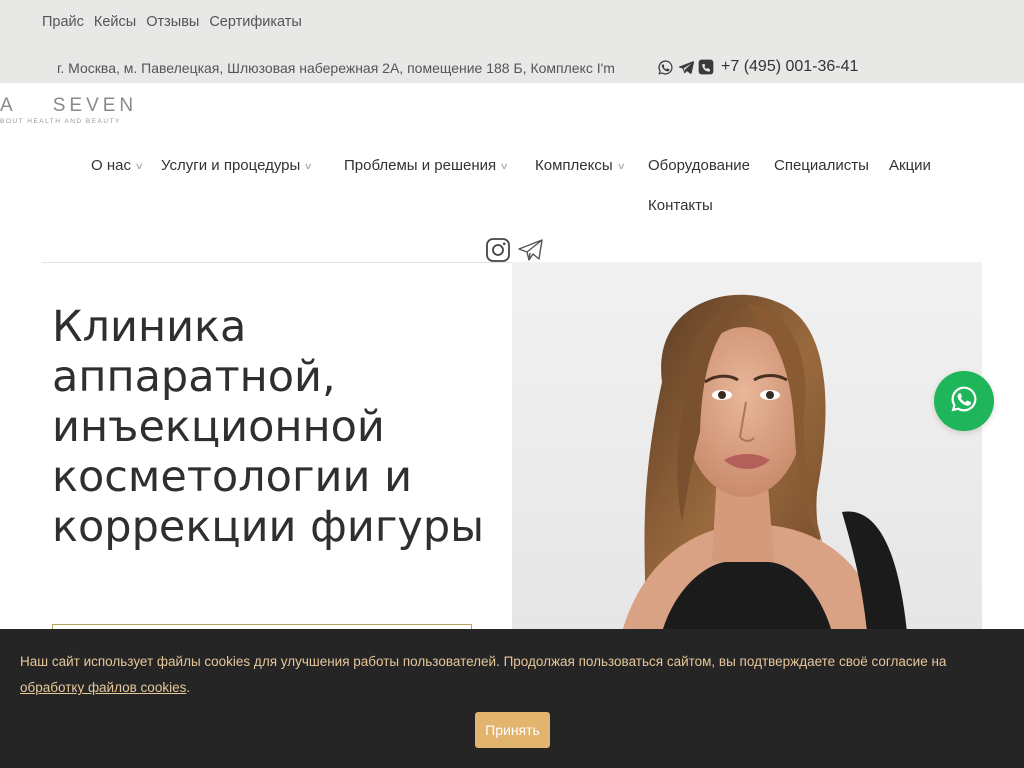 This screenshot has height=768, width=1024. I want to click on nav-item-promotions: Акции, so click(910, 165).